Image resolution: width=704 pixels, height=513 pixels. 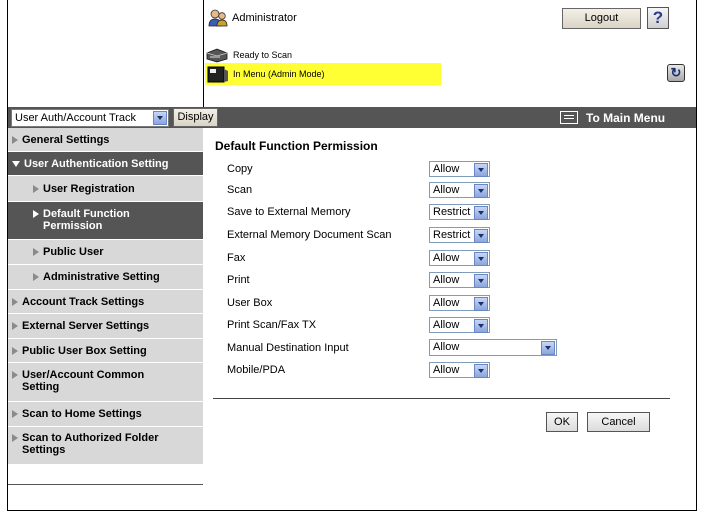 What do you see at coordinates (96, 163) in the screenshot?
I see `sidebar-item-label: User Authentication Setting` at bounding box center [96, 163].